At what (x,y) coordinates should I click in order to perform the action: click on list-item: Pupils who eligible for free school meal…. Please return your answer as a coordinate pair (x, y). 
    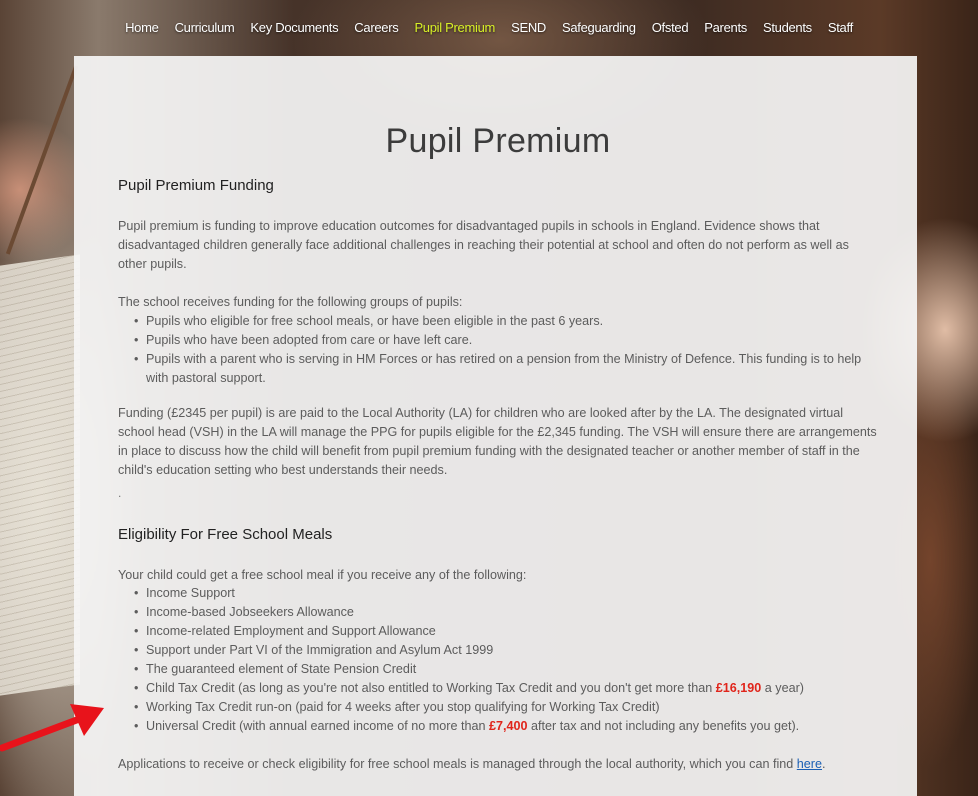
    Looking at the image, I should click on (506, 321).